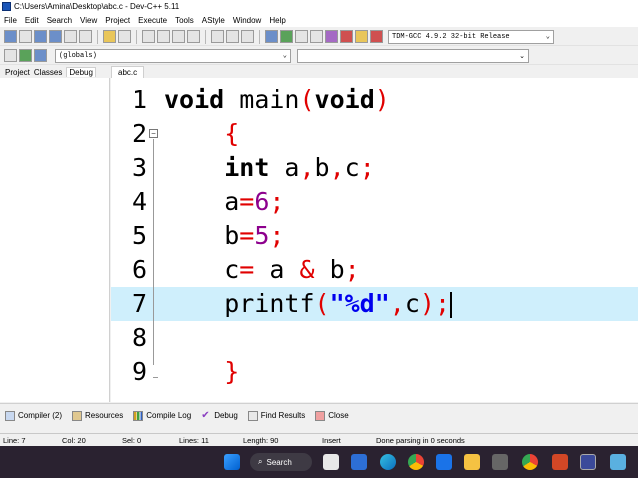  What do you see at coordinates (618, 462) in the screenshot?
I see `photos-icon` at bounding box center [618, 462].